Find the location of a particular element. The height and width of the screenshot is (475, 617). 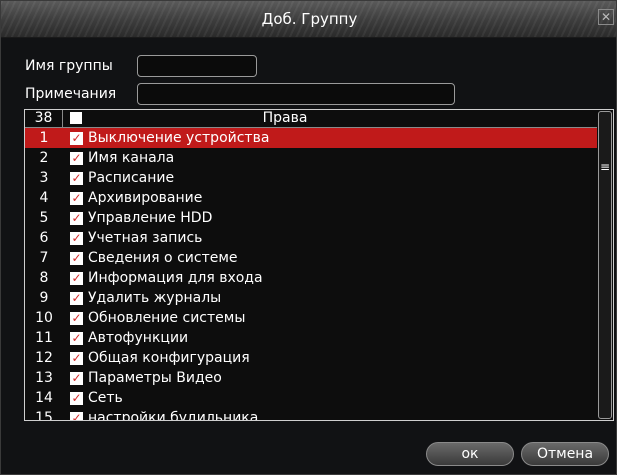

group-name-label: Имя группы is located at coordinates (69, 66).